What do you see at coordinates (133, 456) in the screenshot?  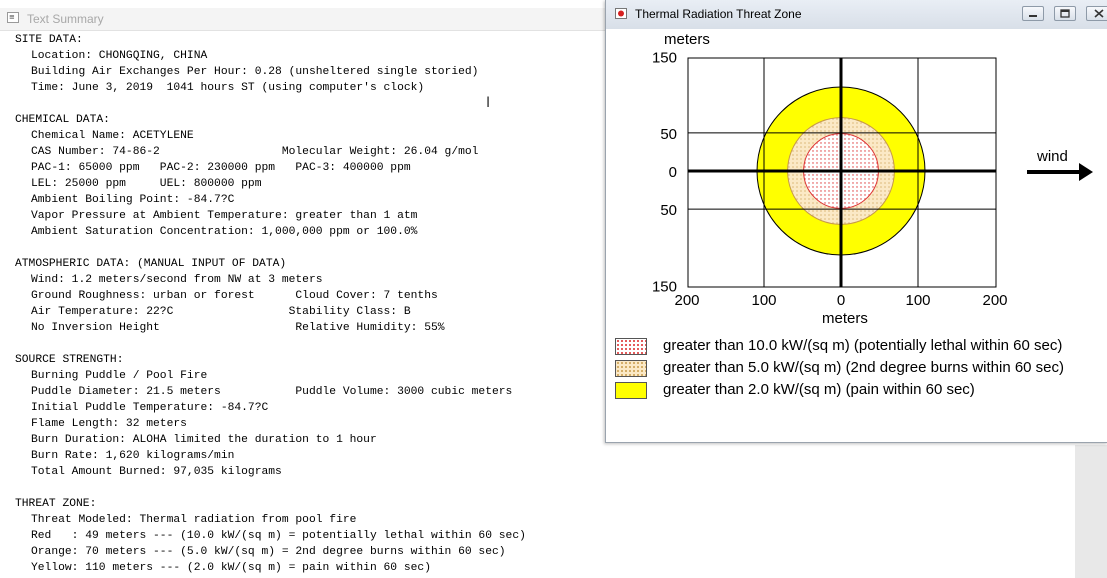 I see `summary-line: Burn Rate: 1,620 kilograms/min` at bounding box center [133, 456].